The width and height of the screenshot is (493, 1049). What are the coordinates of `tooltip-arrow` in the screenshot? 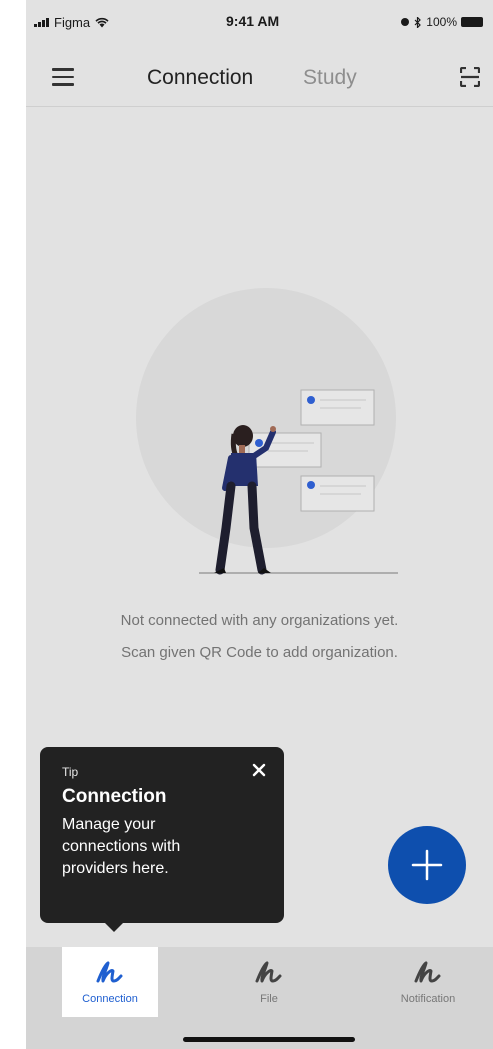 It's located at (114, 927).